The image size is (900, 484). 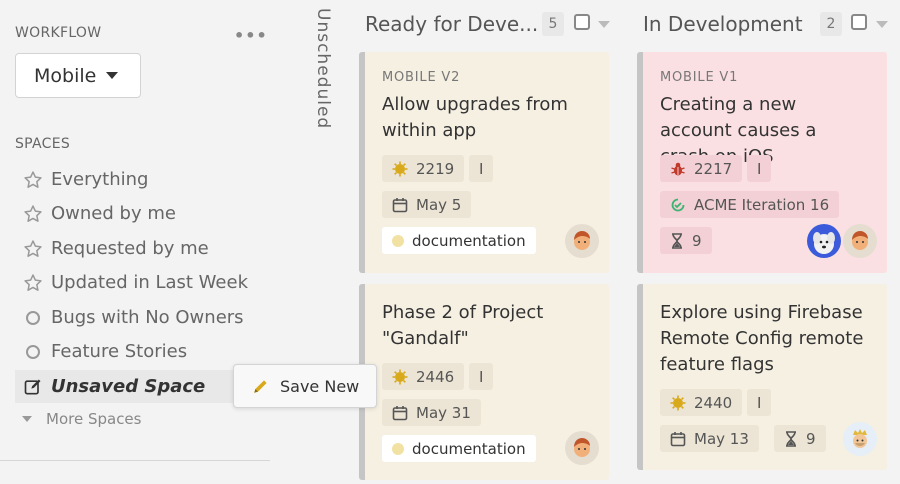 I want to click on story-id: 2217, so click(x=713, y=168).